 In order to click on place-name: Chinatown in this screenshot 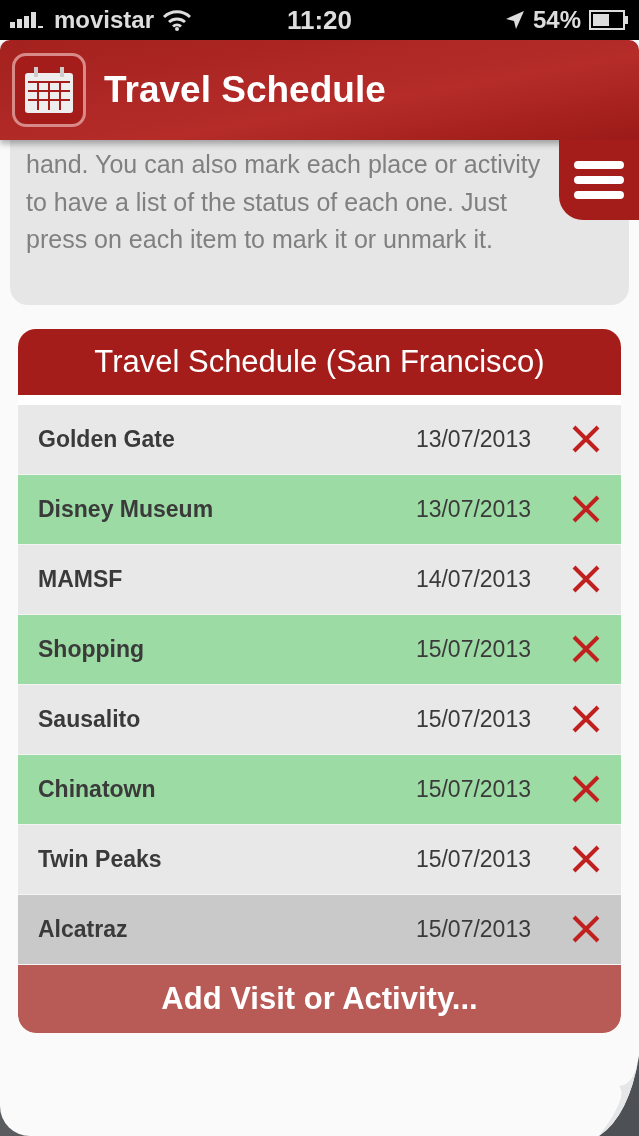, I will do `click(97, 789)`.